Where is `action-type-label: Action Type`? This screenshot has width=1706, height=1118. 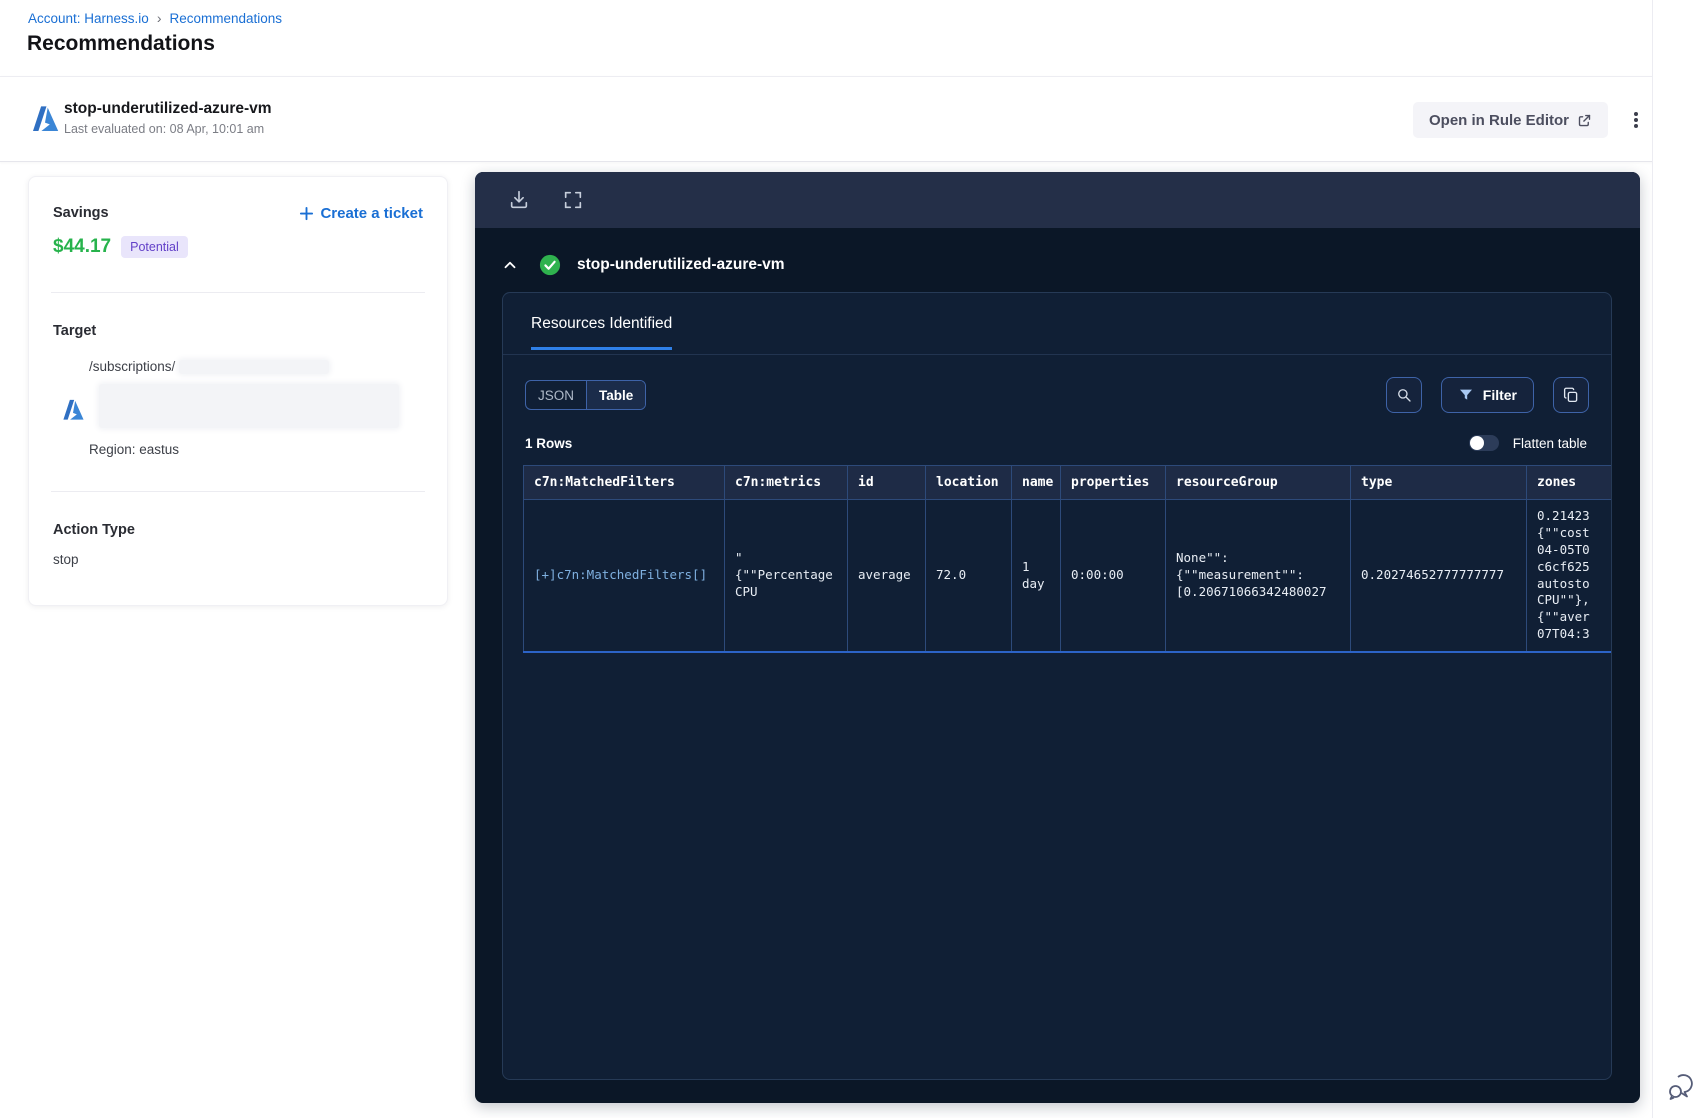
action-type-label: Action Type is located at coordinates (94, 530).